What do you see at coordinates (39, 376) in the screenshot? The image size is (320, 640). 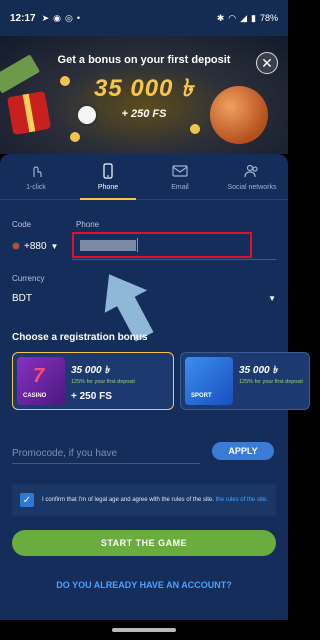 I see `seven-icon: 7` at bounding box center [39, 376].